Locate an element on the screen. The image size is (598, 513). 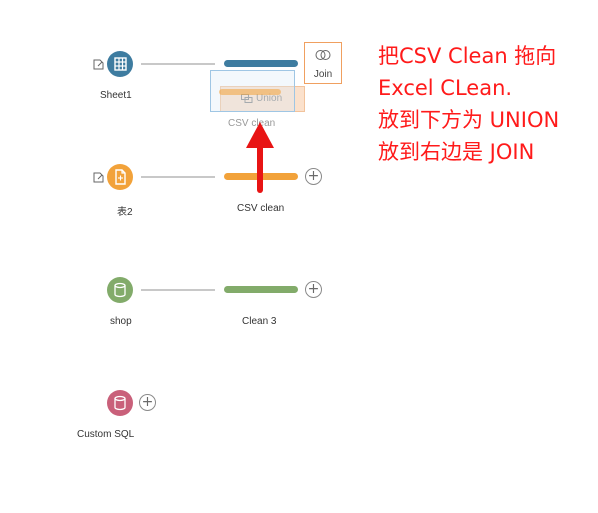
drag-ghost is located at coordinates (252, 91).